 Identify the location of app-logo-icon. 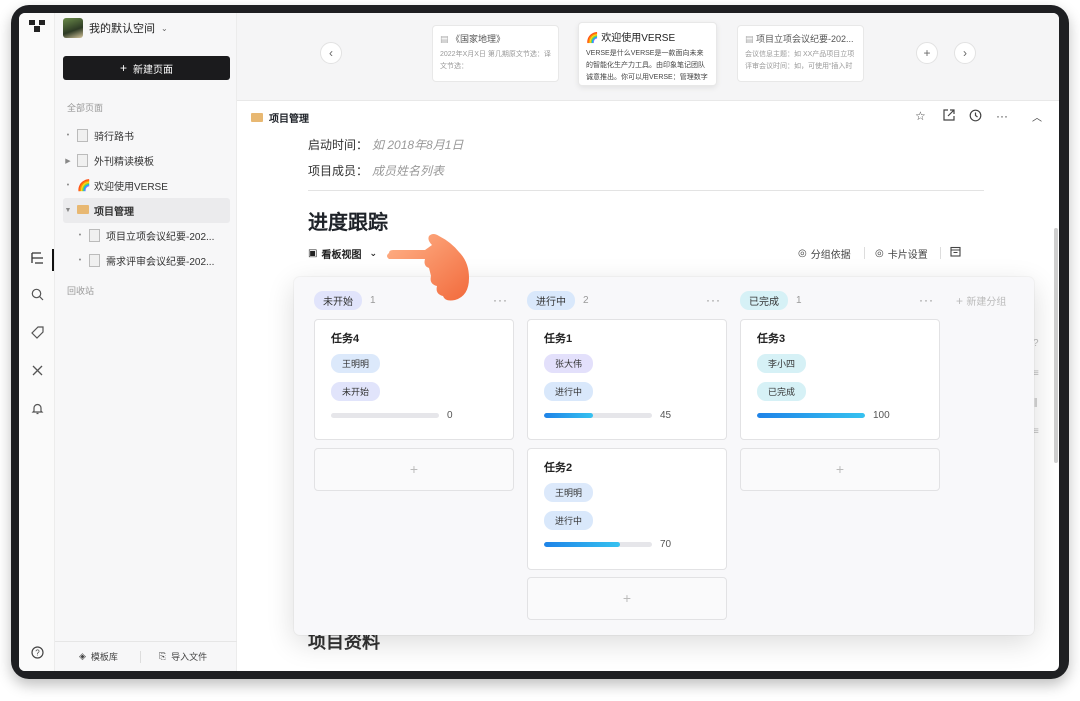
(37, 28).